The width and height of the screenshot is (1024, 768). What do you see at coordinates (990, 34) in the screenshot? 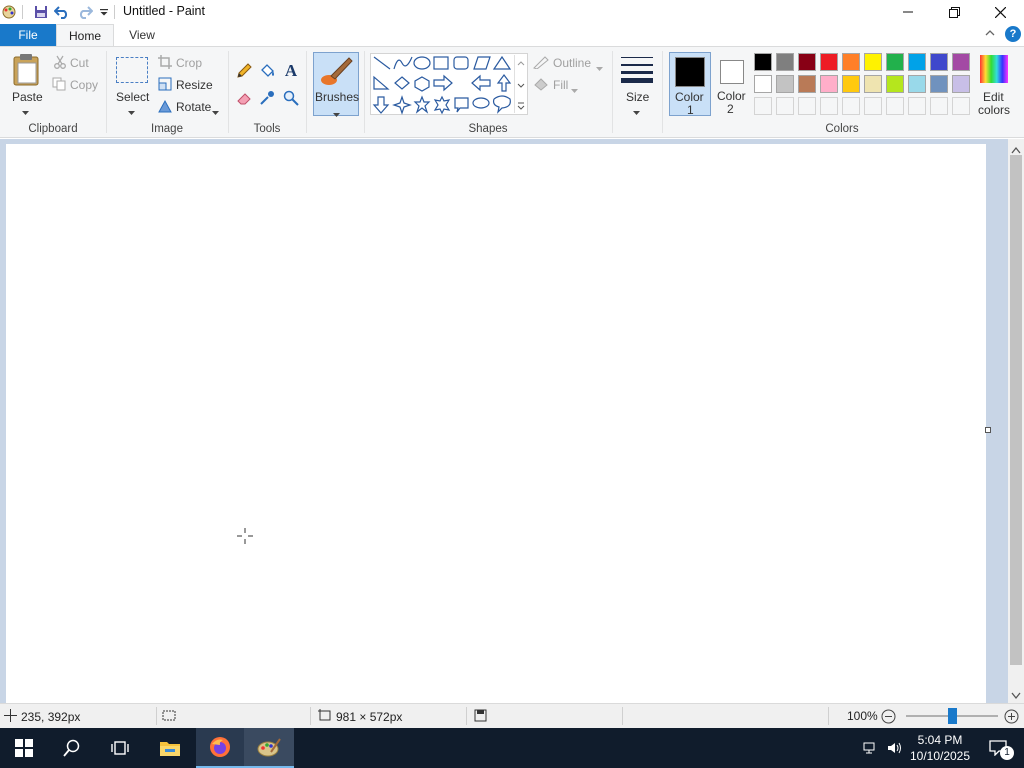
I see `collapse-ribbon-icon` at bounding box center [990, 34].